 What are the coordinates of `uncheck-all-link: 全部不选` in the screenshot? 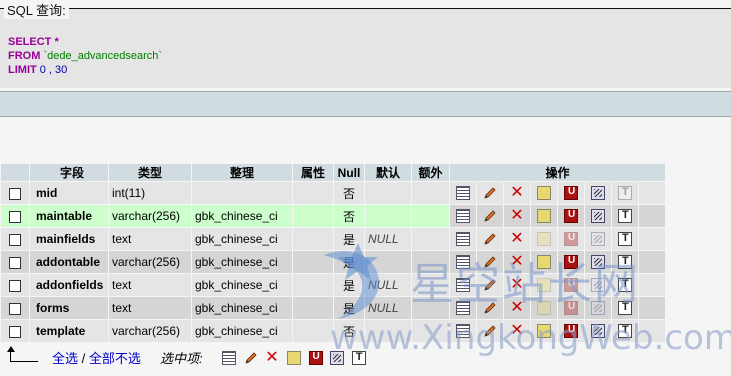 It's located at (115, 358).